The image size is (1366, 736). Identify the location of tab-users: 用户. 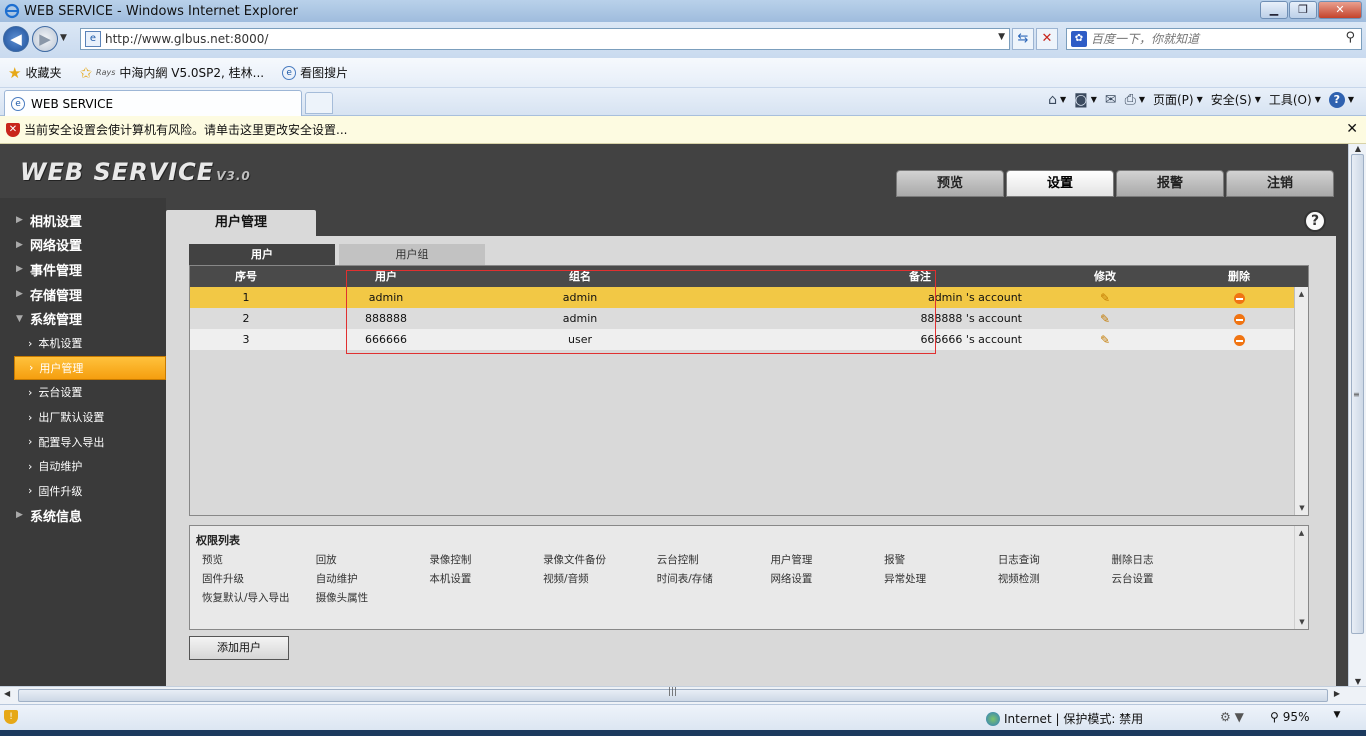
(262, 254).